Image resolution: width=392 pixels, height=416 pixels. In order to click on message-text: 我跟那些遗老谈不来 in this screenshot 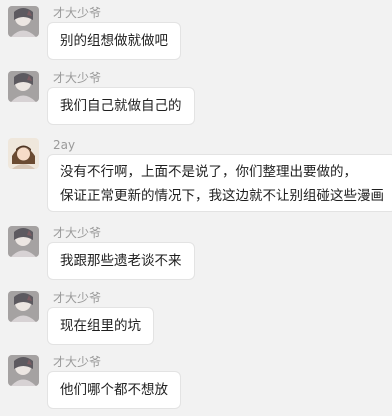, I will do `click(121, 261)`.